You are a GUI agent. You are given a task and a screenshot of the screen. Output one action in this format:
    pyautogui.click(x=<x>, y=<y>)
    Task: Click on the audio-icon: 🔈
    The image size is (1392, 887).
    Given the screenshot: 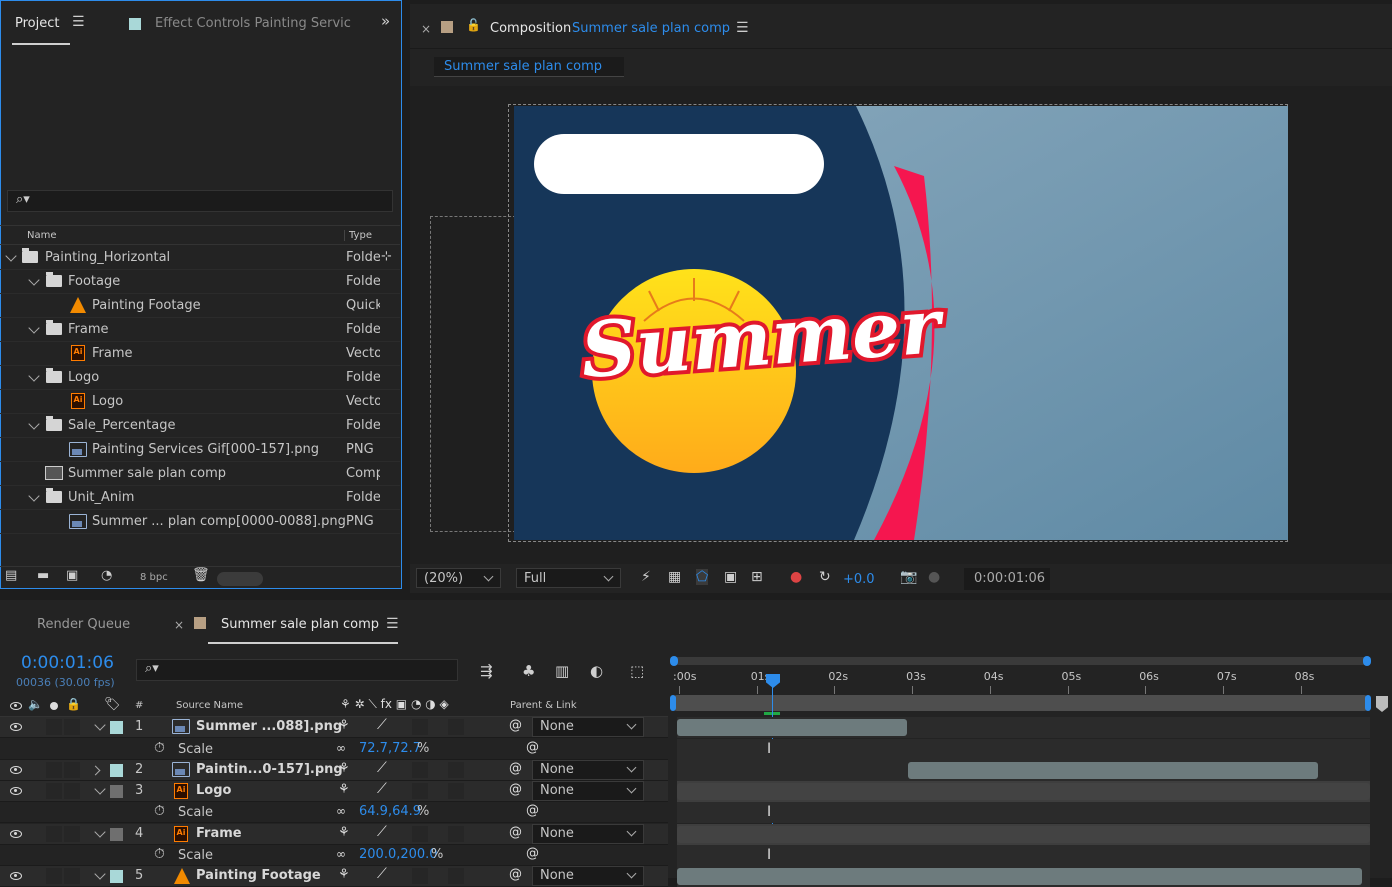 What is the action you would take?
    pyautogui.click(x=35, y=704)
    